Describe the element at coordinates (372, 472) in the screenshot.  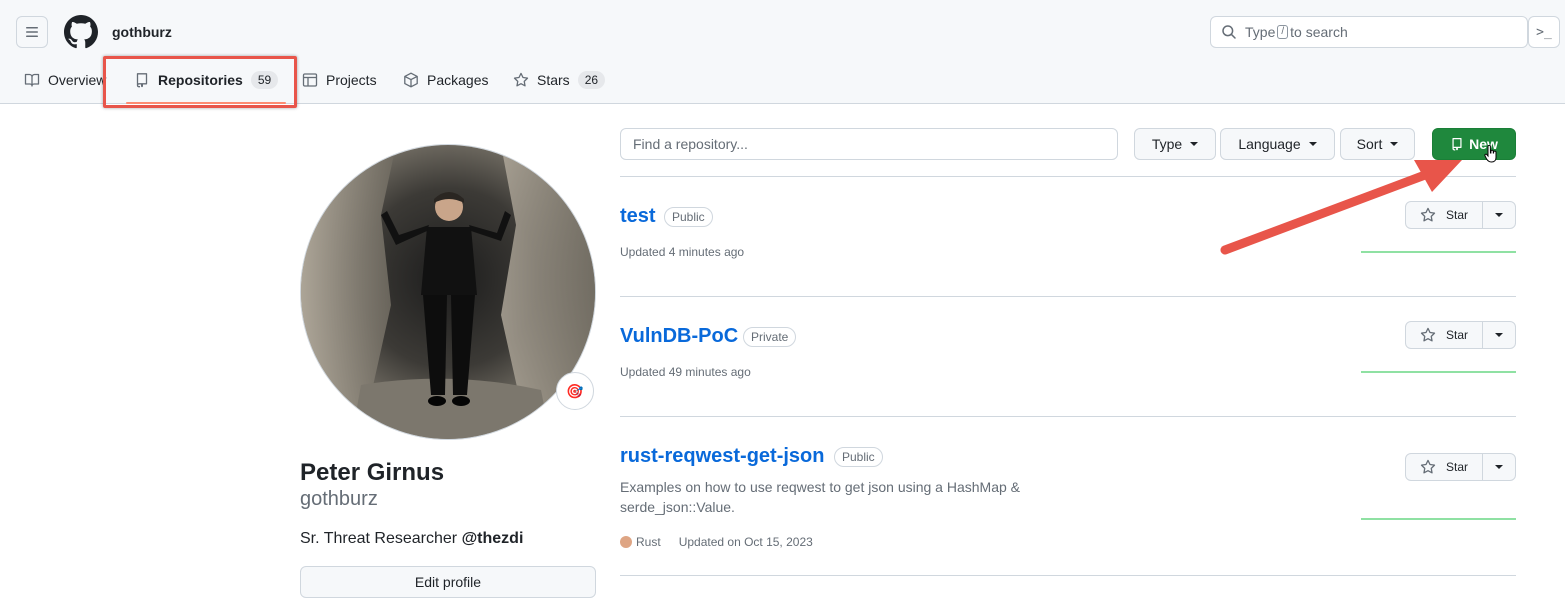
I see `profile-full-name: Peter Girnus` at that location.